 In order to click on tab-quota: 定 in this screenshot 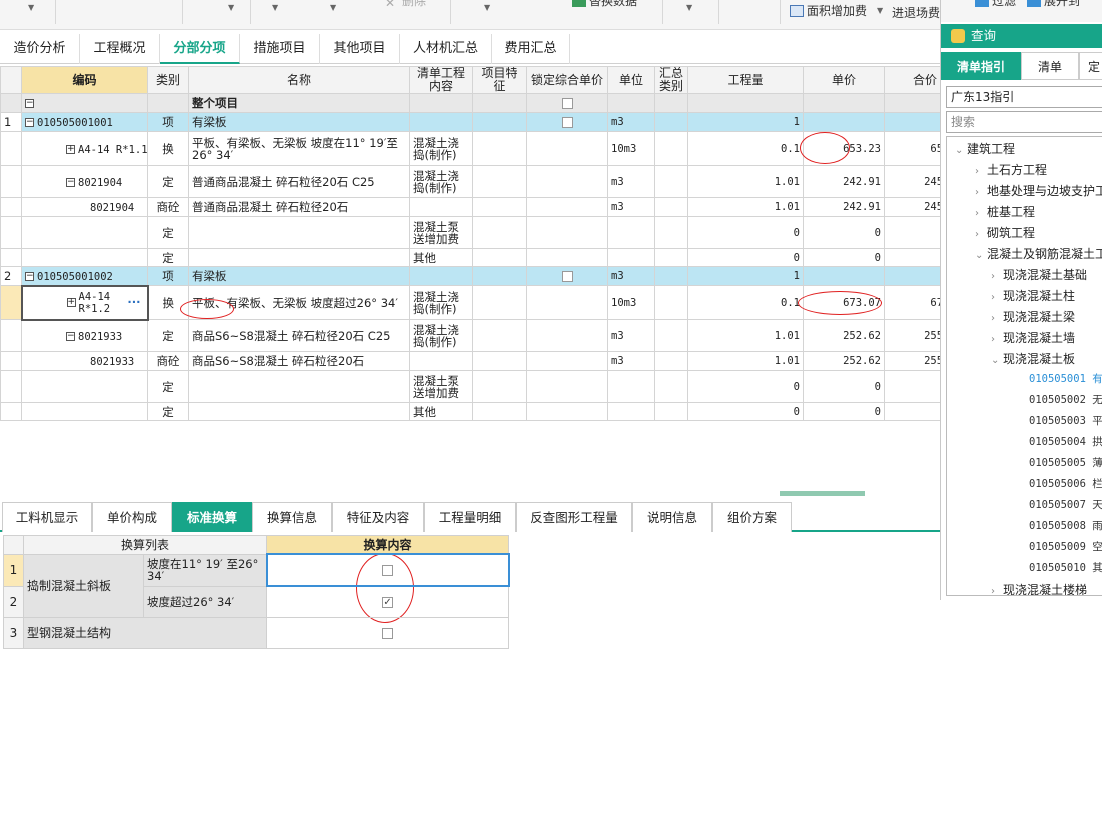, I will do `click(1090, 66)`.